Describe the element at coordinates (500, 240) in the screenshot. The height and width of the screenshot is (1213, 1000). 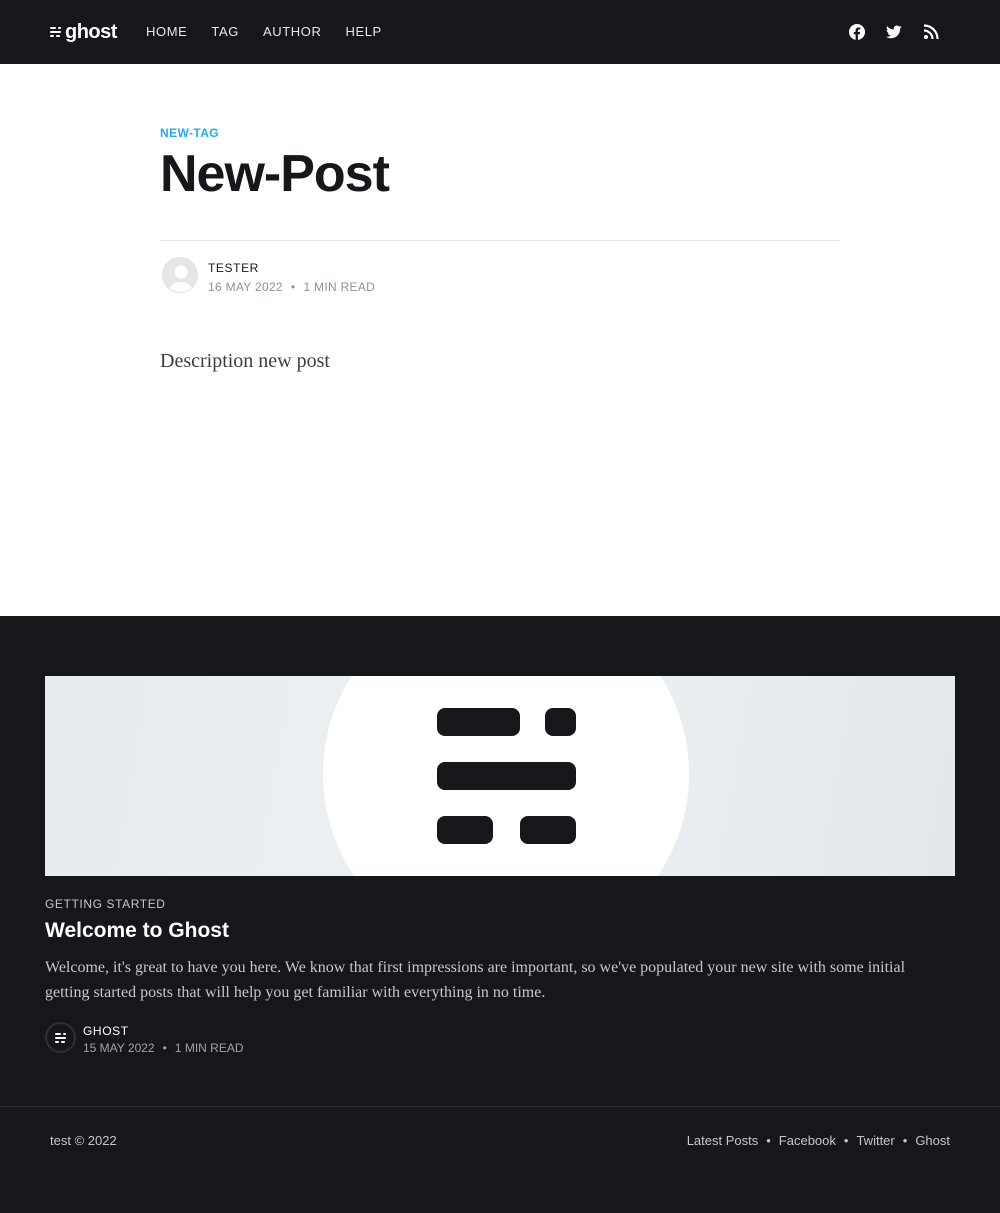
I see `divider` at that location.